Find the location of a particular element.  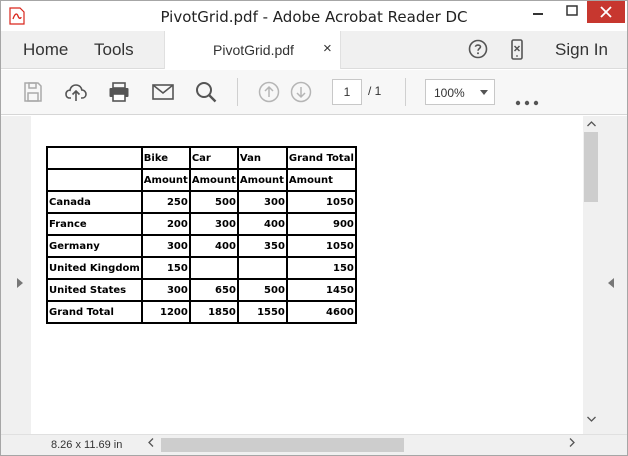

title-bar: PivotGrid.pdf - Adobe Acrobat Reader DC is located at coordinates (314, 16).